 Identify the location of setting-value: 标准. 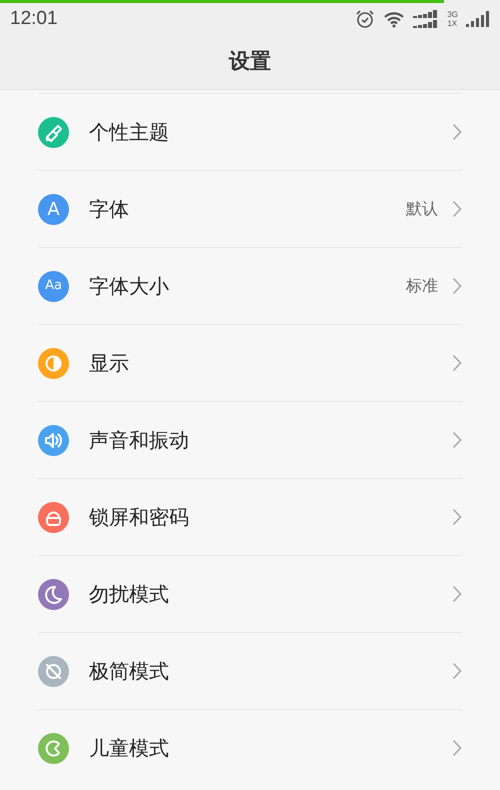
(422, 286).